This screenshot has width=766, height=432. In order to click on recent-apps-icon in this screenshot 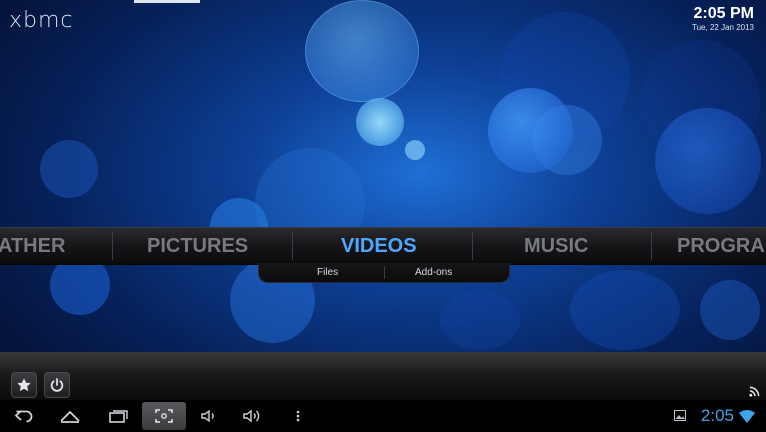, I will do `click(118, 416)`.